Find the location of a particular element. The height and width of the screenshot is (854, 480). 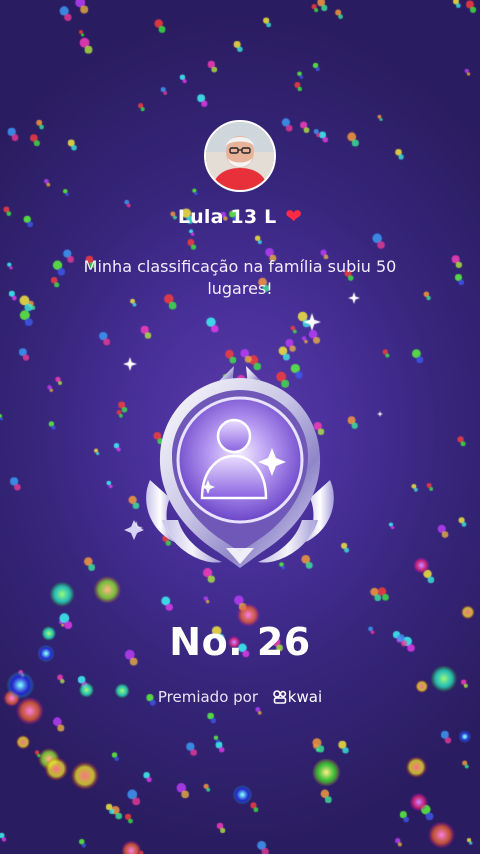

rank-number: No. 26 is located at coordinates (240, 642).